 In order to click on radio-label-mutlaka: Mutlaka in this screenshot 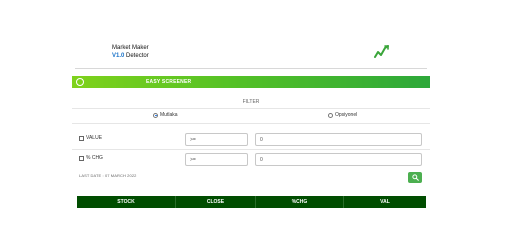, I will do `click(169, 115)`.